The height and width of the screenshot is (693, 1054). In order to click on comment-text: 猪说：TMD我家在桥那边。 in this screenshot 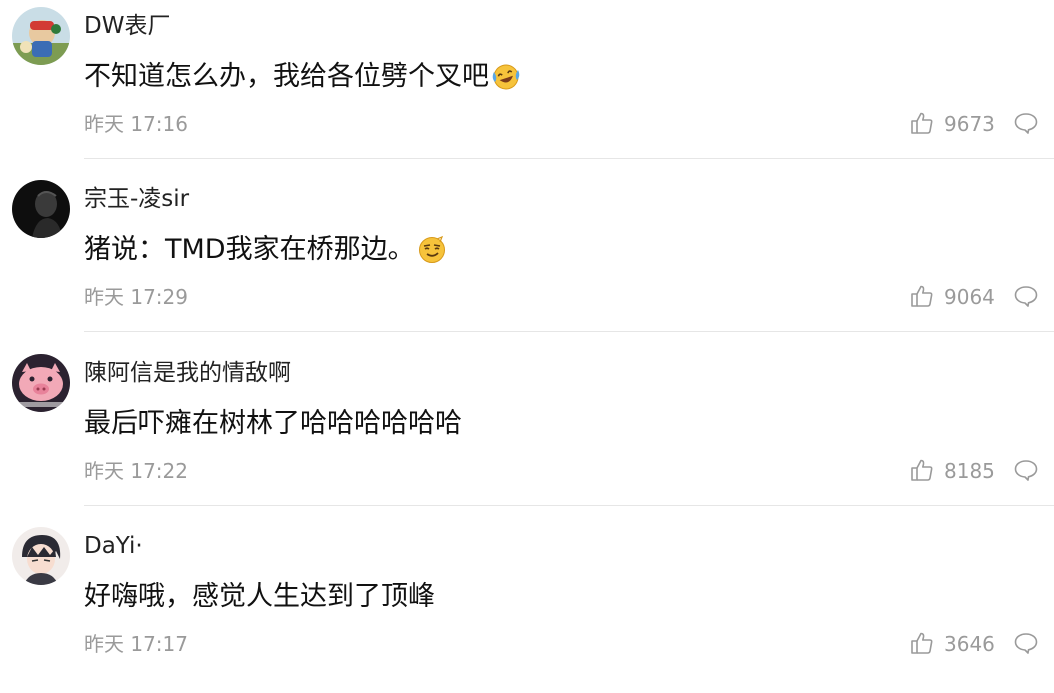, I will do `click(249, 249)`.